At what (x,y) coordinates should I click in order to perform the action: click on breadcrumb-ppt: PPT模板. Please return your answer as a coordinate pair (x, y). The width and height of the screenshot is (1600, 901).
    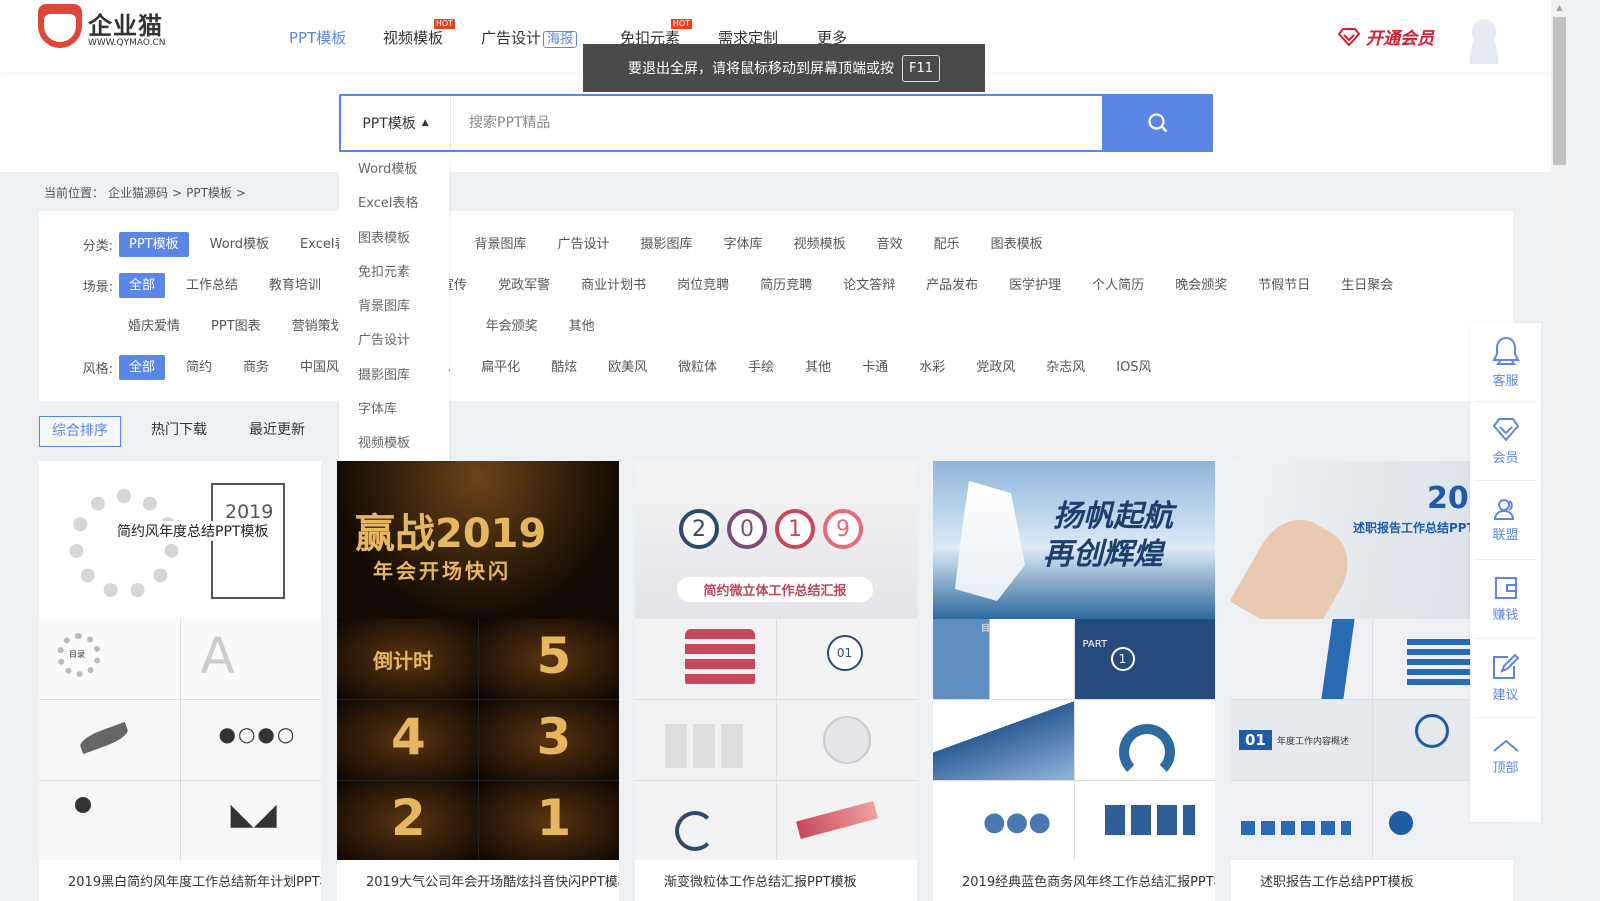
    Looking at the image, I should click on (209, 193).